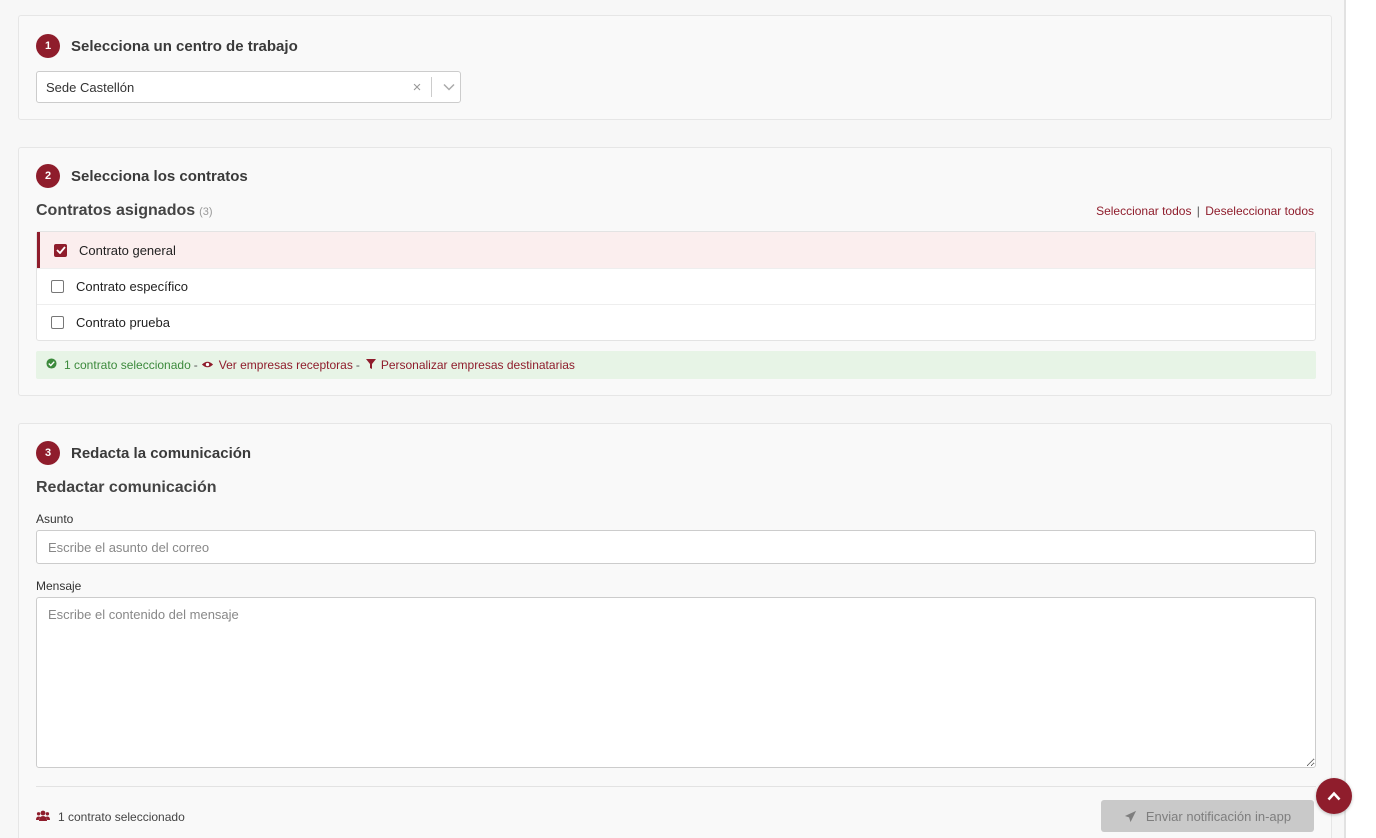 The height and width of the screenshot is (838, 1376). What do you see at coordinates (1130, 816) in the screenshot?
I see `paper-plane-icon` at bounding box center [1130, 816].